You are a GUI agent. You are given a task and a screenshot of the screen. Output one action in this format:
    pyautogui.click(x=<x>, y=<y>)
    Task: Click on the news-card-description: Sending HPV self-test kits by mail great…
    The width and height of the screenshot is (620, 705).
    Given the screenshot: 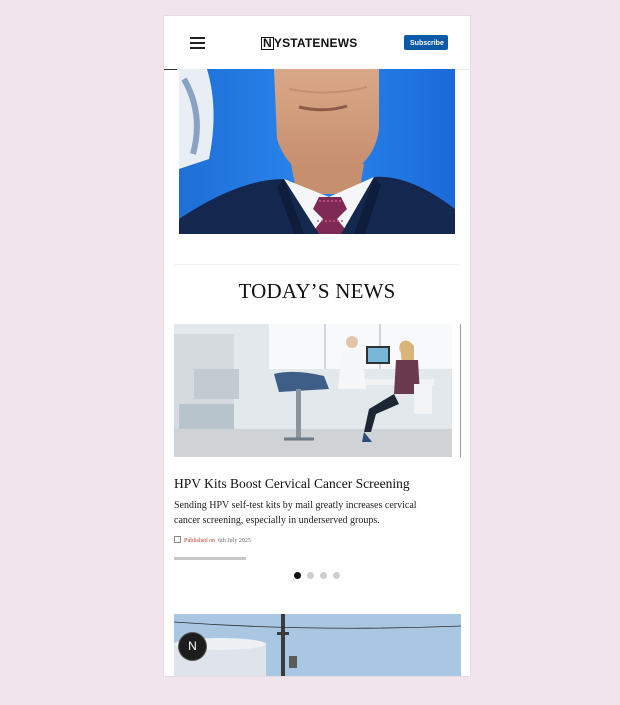 What is the action you would take?
    pyautogui.click(x=295, y=513)
    